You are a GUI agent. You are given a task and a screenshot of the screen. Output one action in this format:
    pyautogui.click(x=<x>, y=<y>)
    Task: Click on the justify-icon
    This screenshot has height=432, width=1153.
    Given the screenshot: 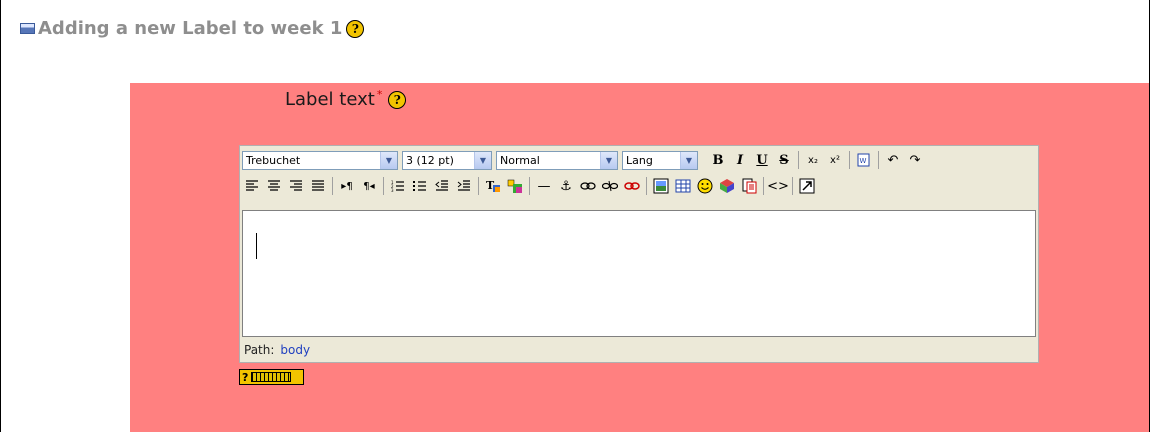 What is the action you would take?
    pyautogui.click(x=318, y=186)
    